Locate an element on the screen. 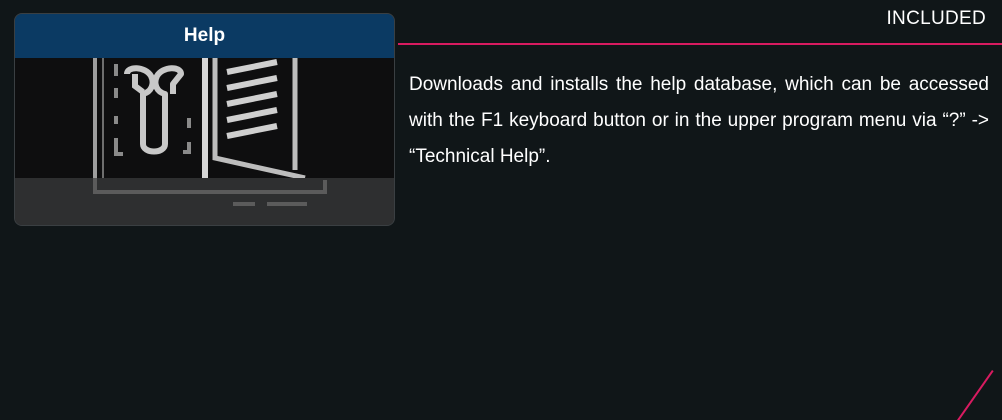 The image size is (1002, 420). card-footer-lines is located at coordinates (210, 192).